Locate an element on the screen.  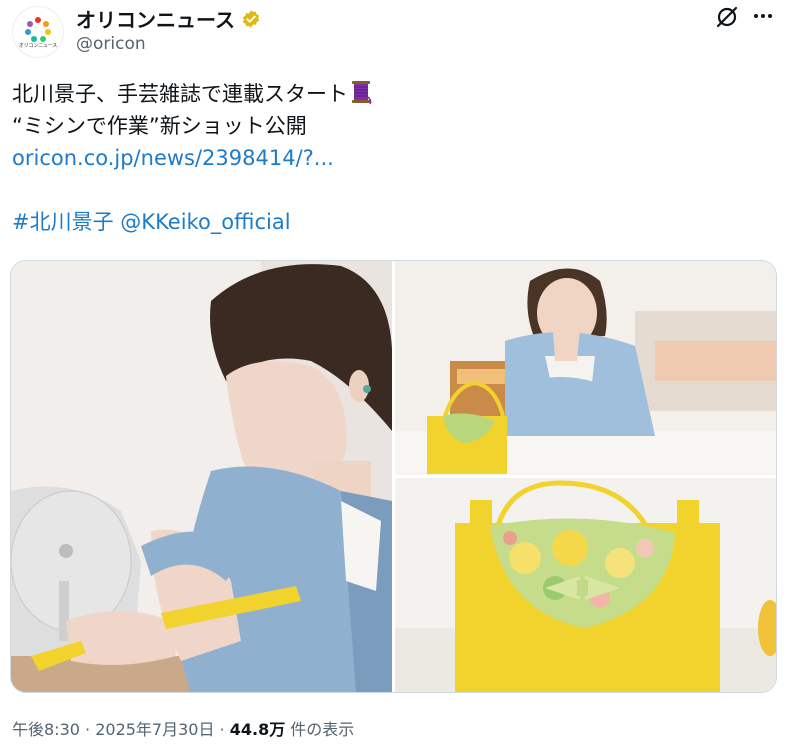
tweet-date: 2025年7月30日 is located at coordinates (154, 729).